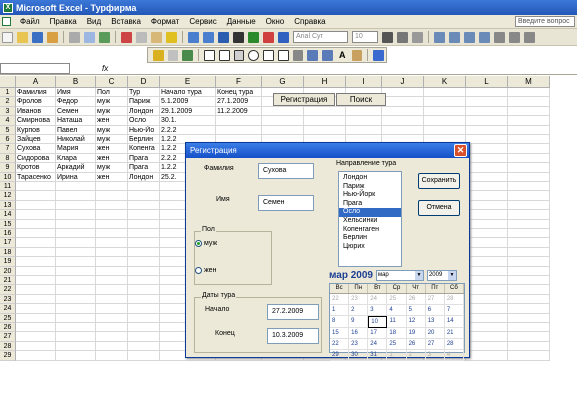 The width and height of the screenshot is (577, 414). What do you see at coordinates (8, 337) in the screenshot?
I see `row-header: 27` at bounding box center [8, 337].